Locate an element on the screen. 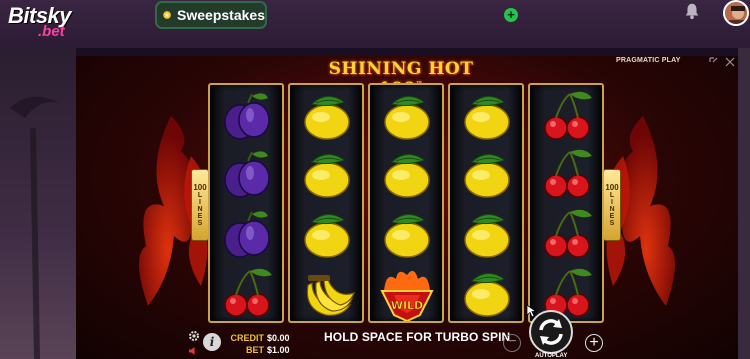 Image resolution: width=750 pixels, height=359 pixels. star-icon is located at coordinates (167, 15).